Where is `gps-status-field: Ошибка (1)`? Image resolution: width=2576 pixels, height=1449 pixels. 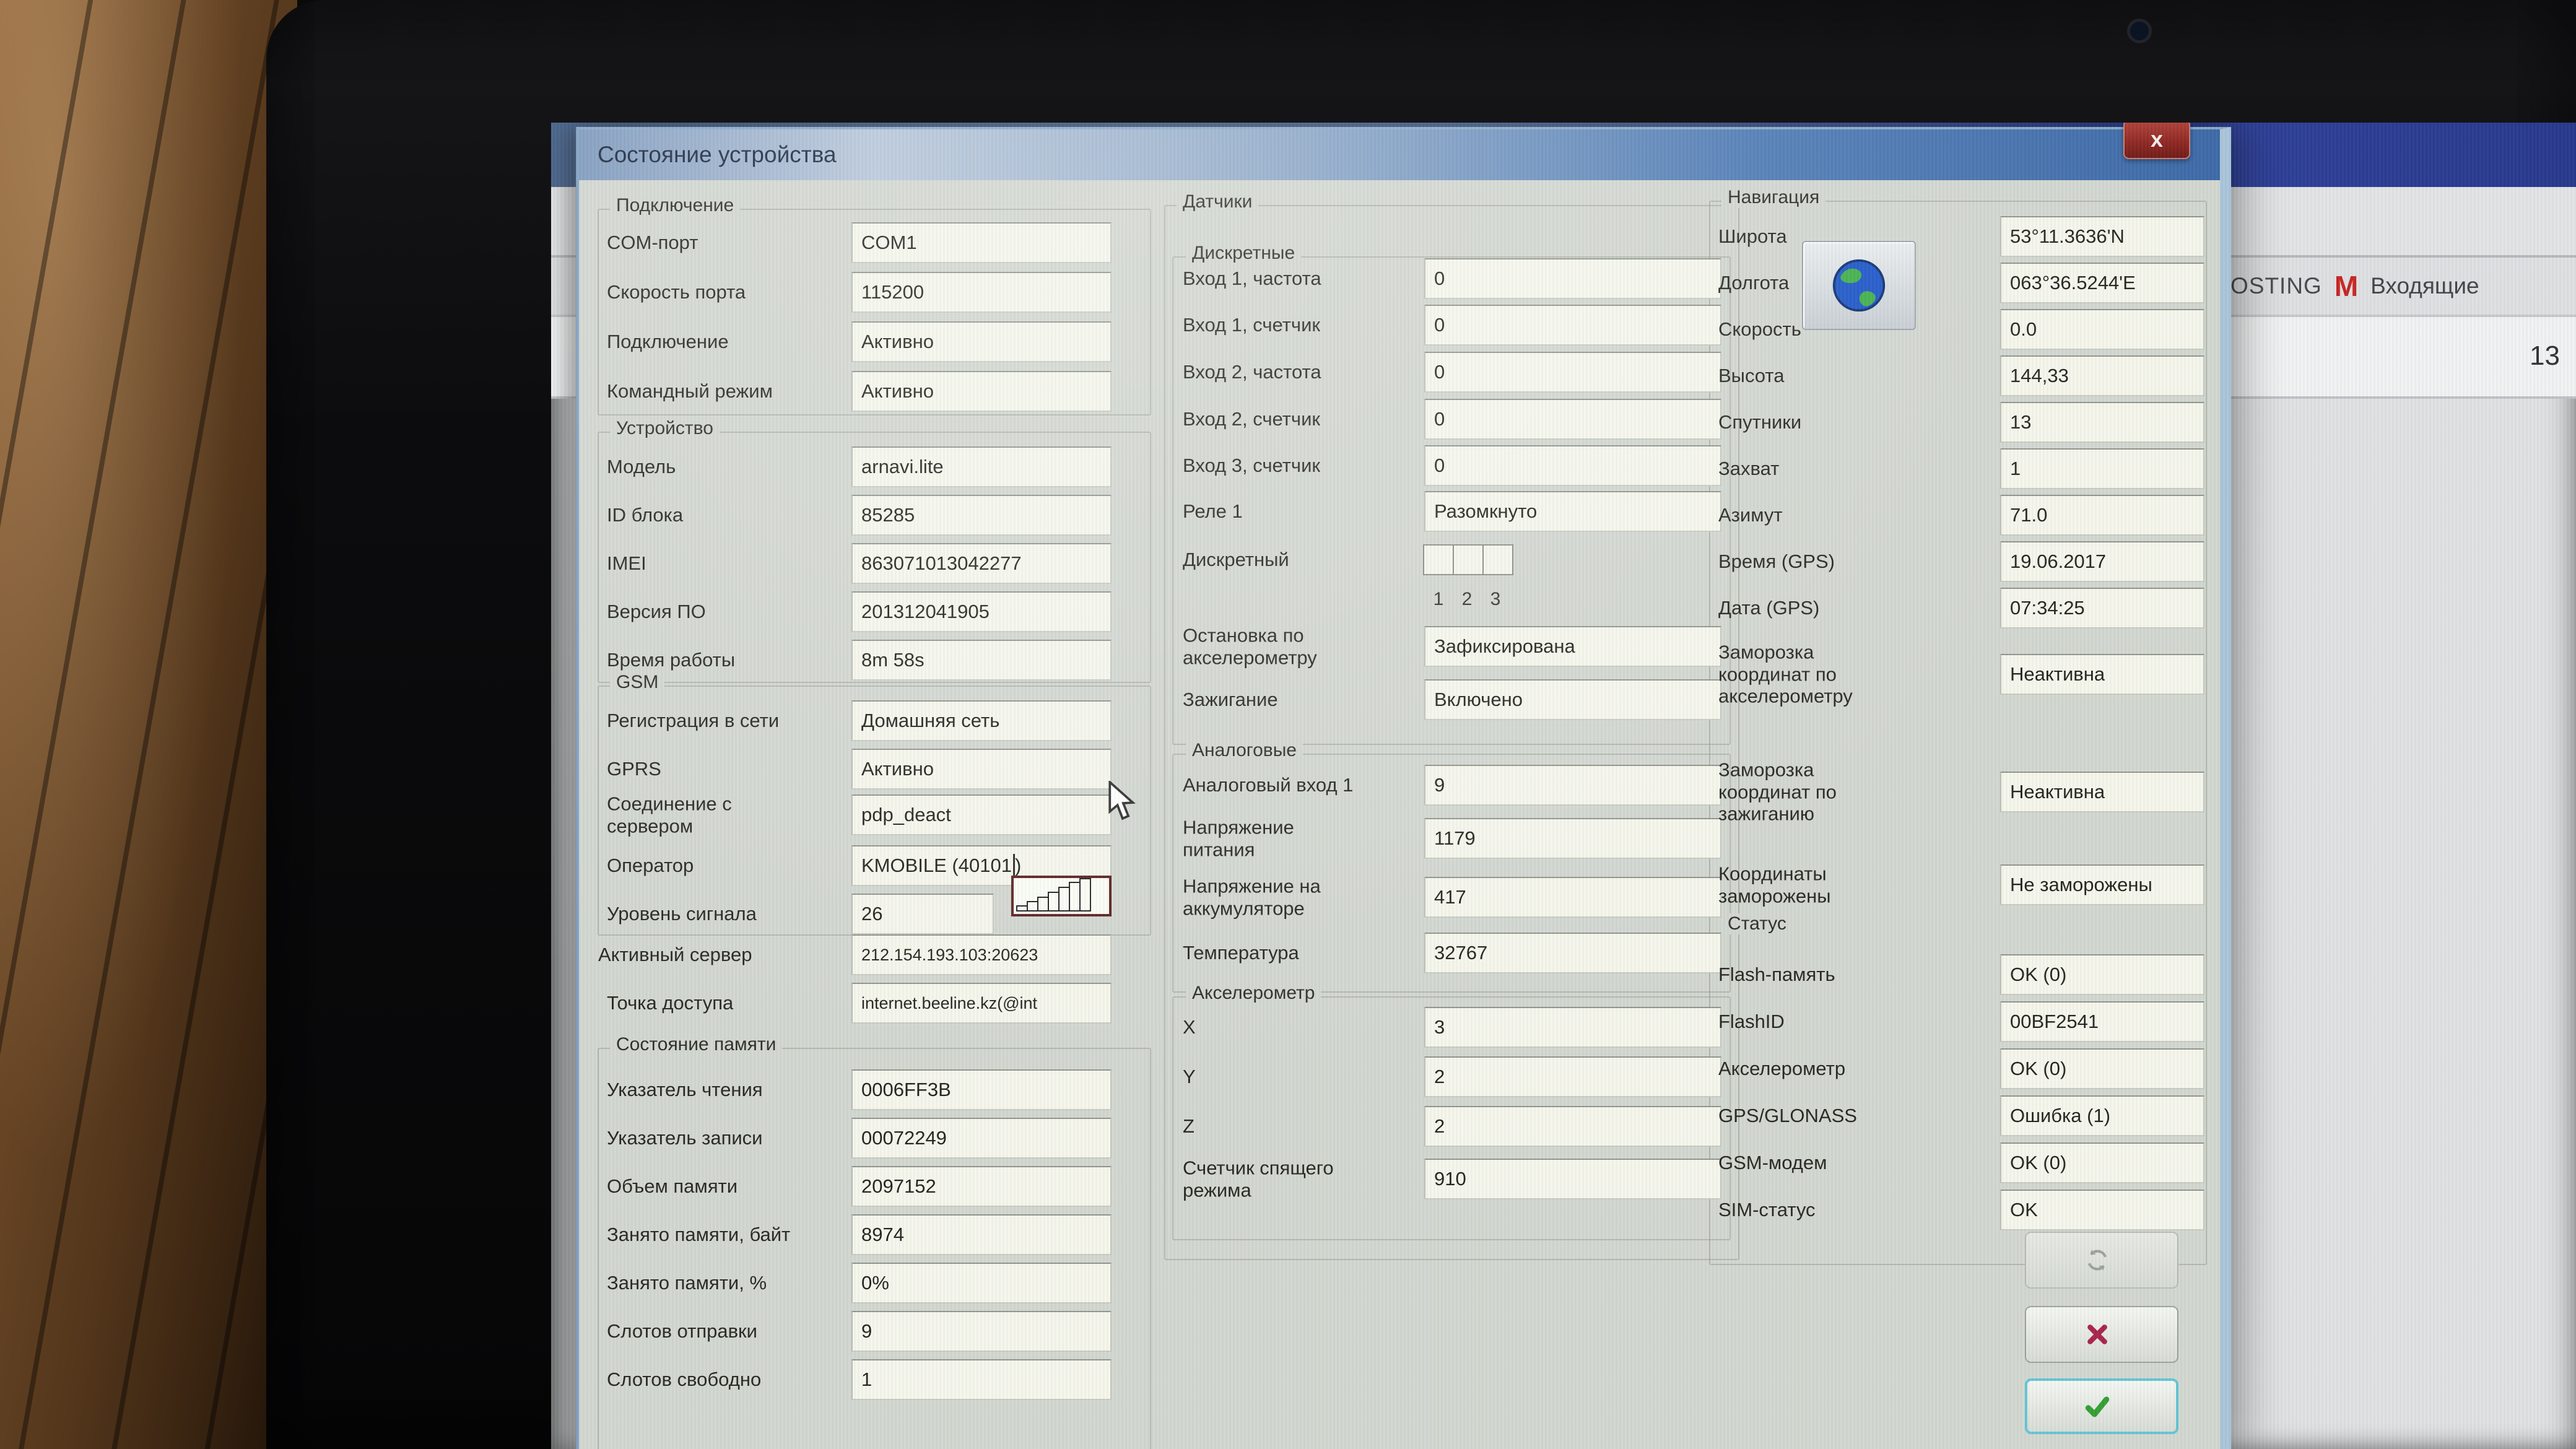 gps-status-field: Ошибка (1) is located at coordinates (2102, 1115).